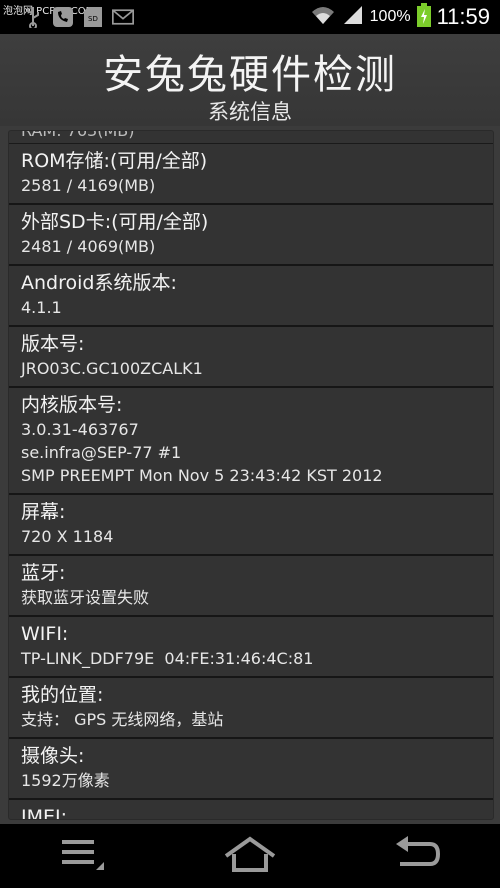 The height and width of the screenshot is (888, 500). What do you see at coordinates (251, 235) in the screenshot?
I see `list-item-sd-card: 外部SD卡:(可用/全部) 2481 / 4069(MB)` at bounding box center [251, 235].